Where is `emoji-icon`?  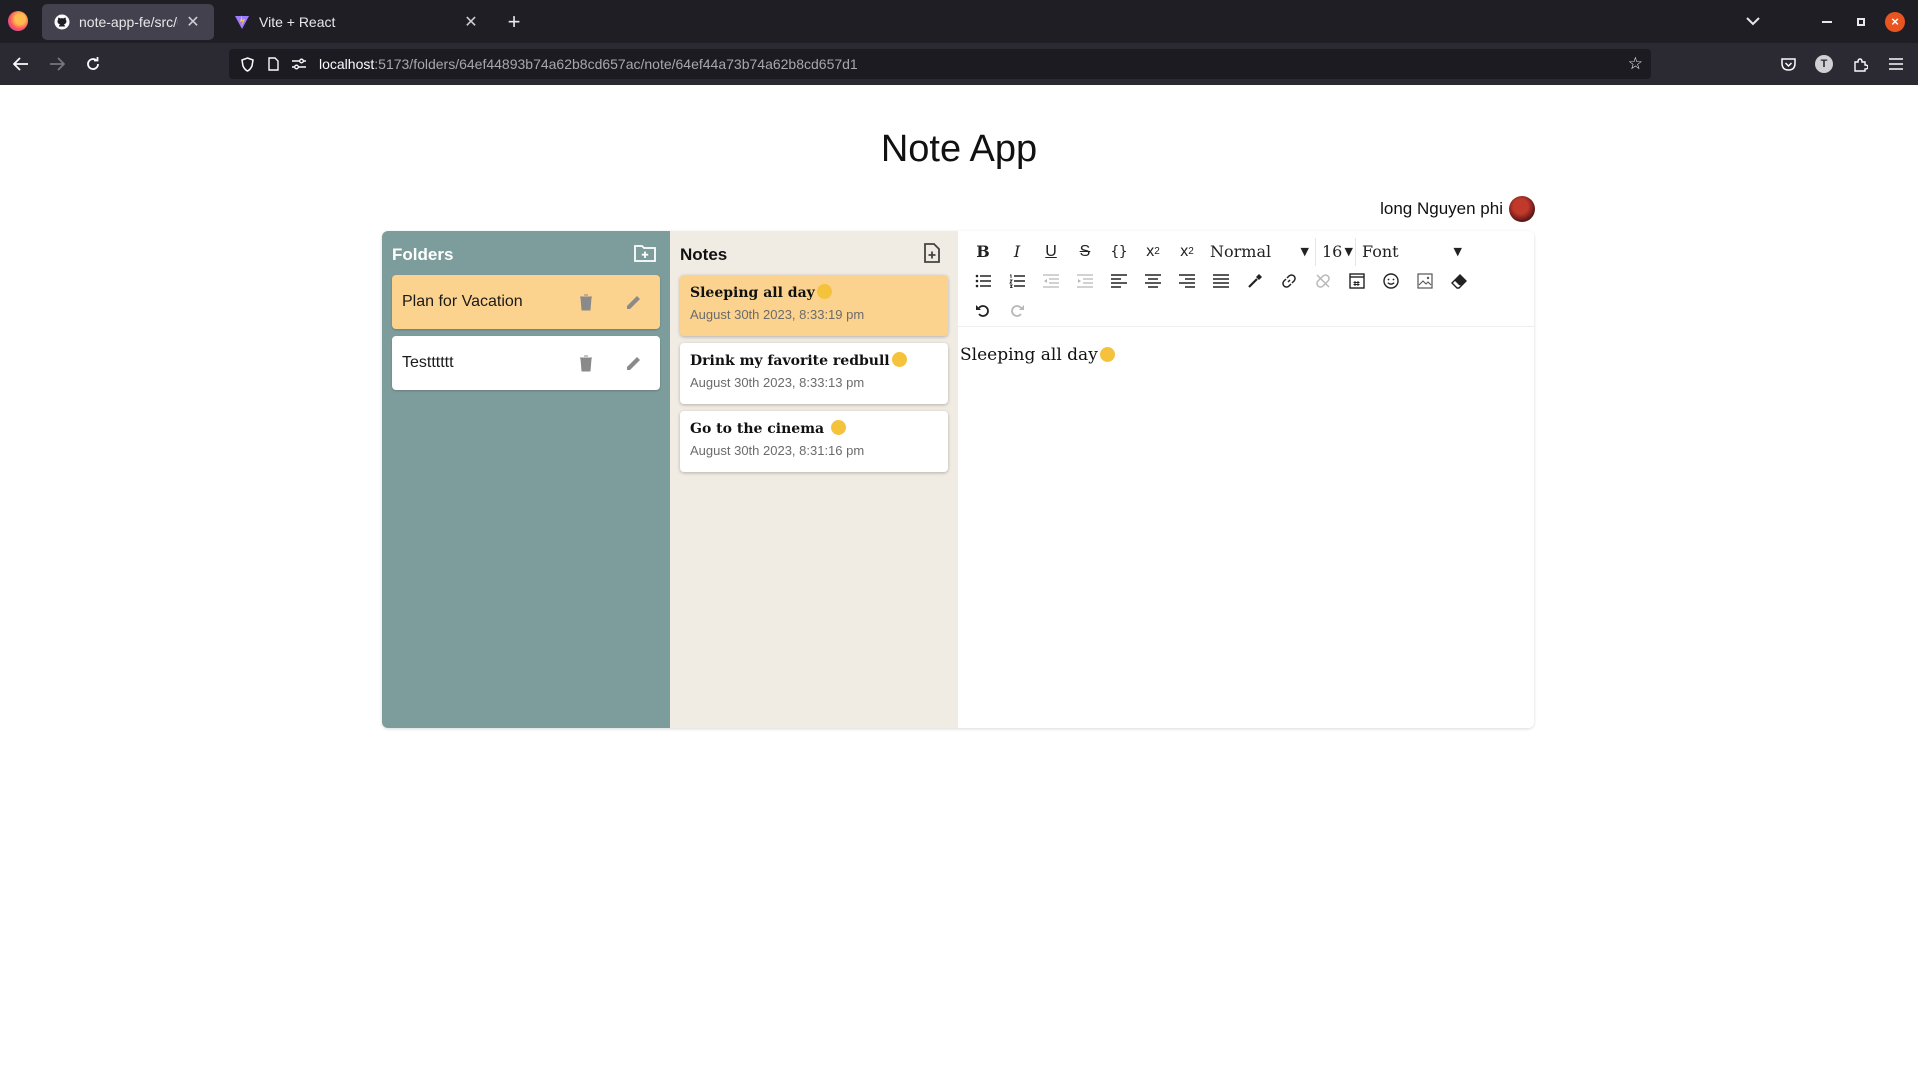
emoji-icon is located at coordinates (899, 359).